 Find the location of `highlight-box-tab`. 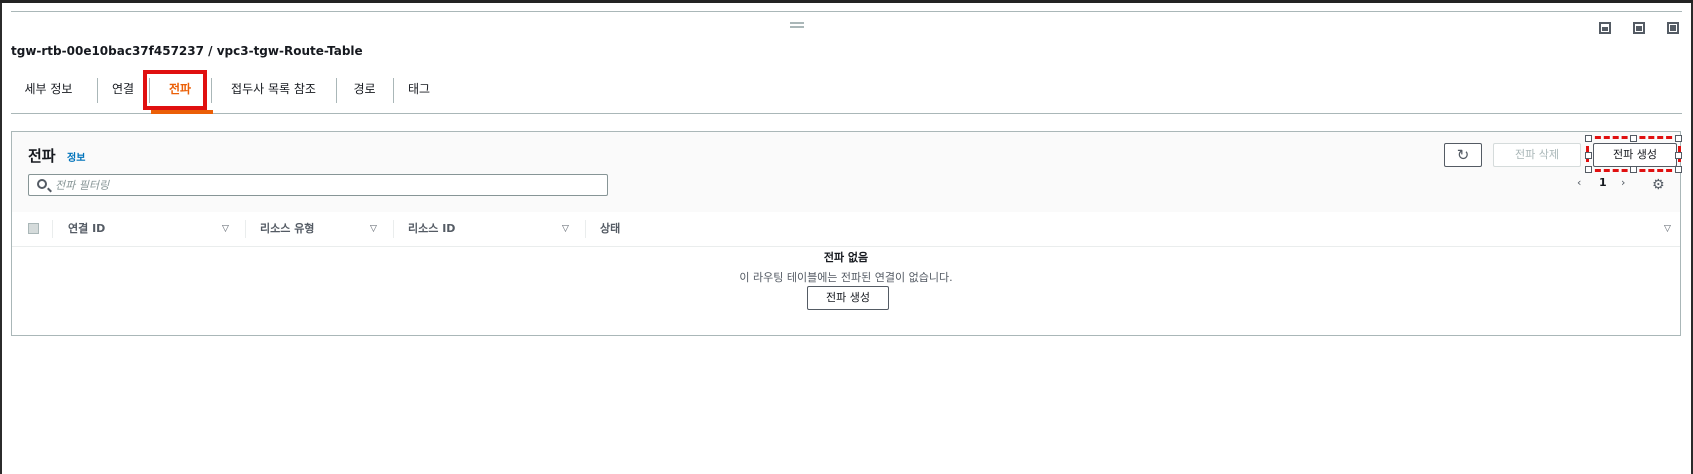

highlight-box-tab is located at coordinates (175, 90).